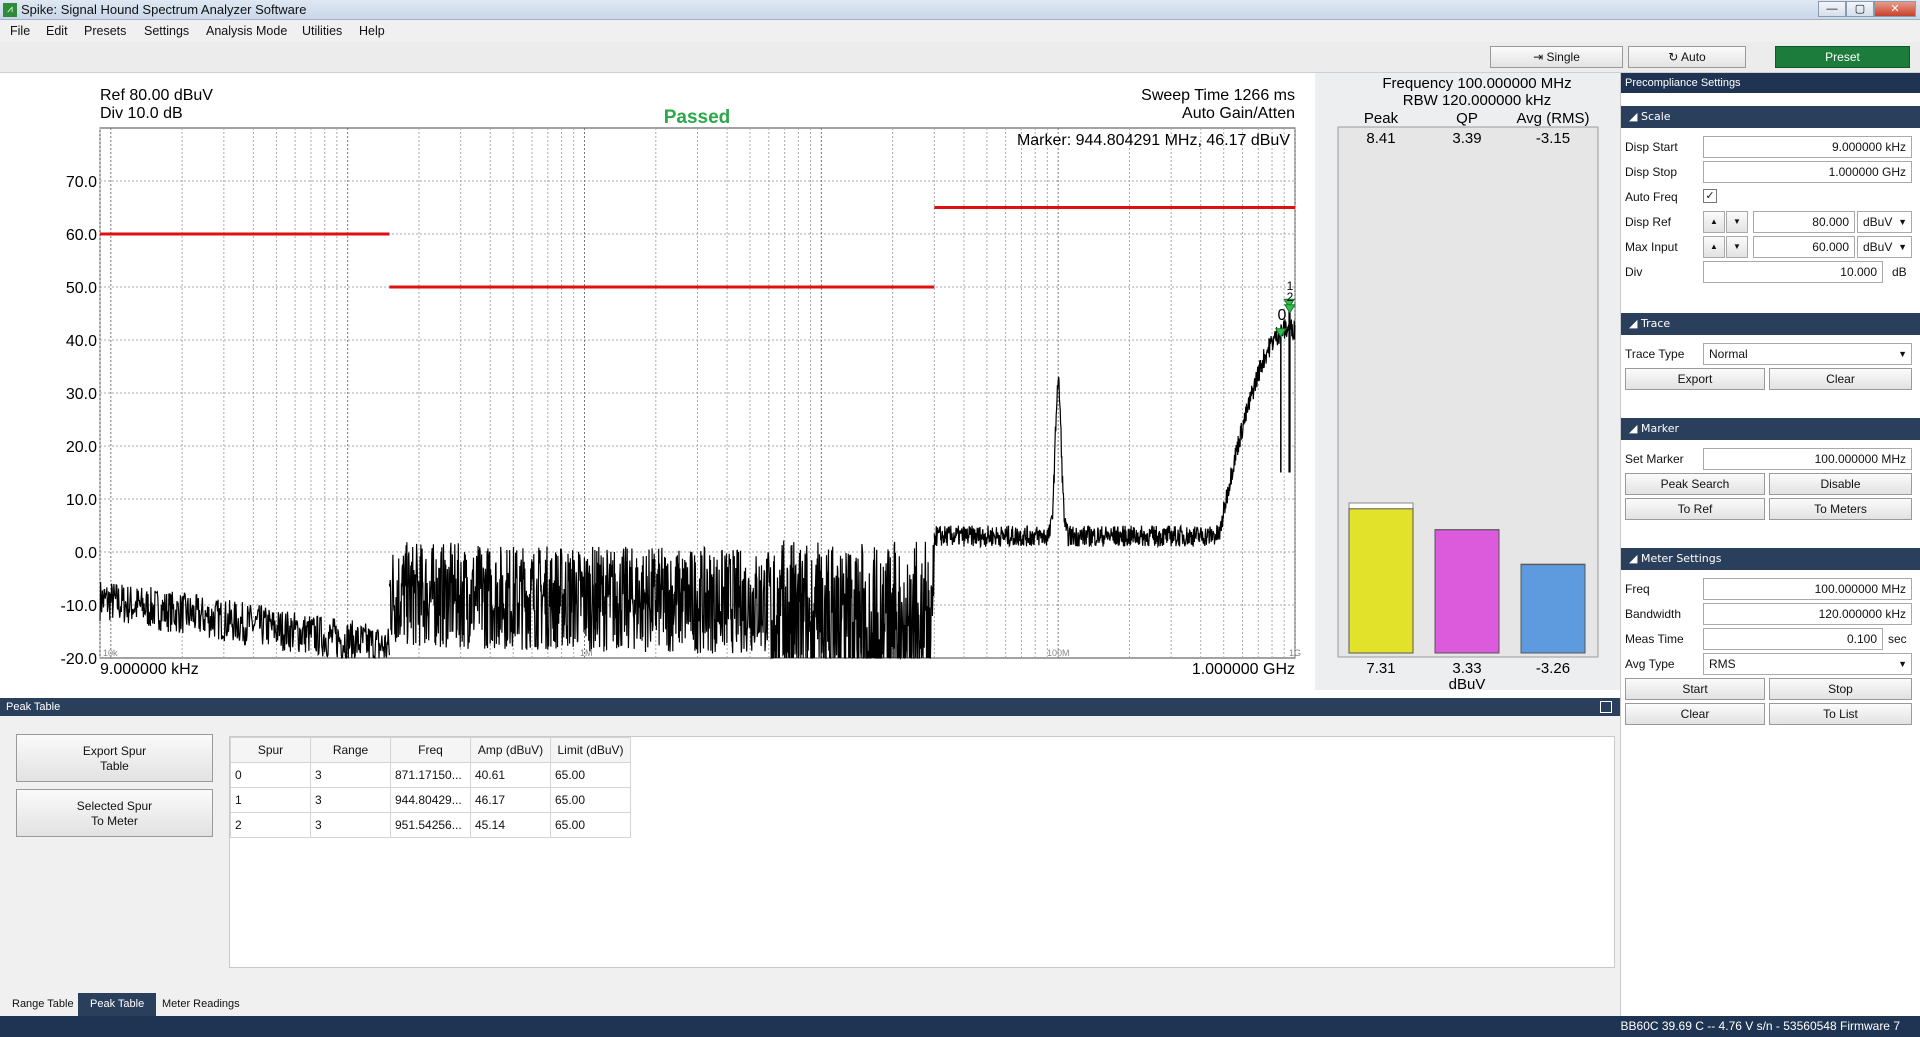 The image size is (1920, 1037). What do you see at coordinates (1807, 147) in the screenshot?
I see `disp-start-field: 9.000000 kHz` at bounding box center [1807, 147].